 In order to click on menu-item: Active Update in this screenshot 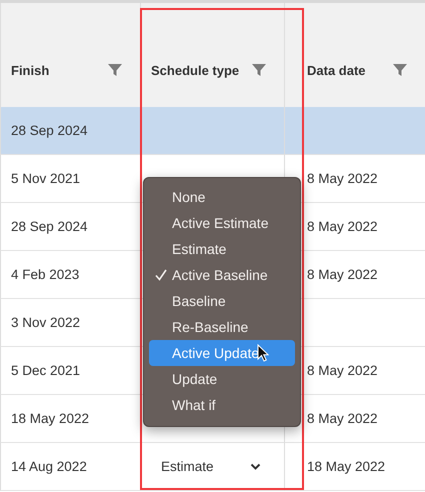, I will do `click(222, 353)`.